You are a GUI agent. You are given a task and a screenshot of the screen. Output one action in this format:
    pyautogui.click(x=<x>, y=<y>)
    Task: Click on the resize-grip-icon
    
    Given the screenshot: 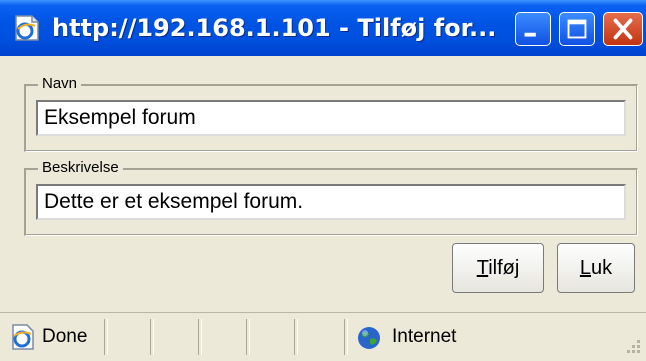 What is the action you would take?
    pyautogui.click(x=633, y=346)
    